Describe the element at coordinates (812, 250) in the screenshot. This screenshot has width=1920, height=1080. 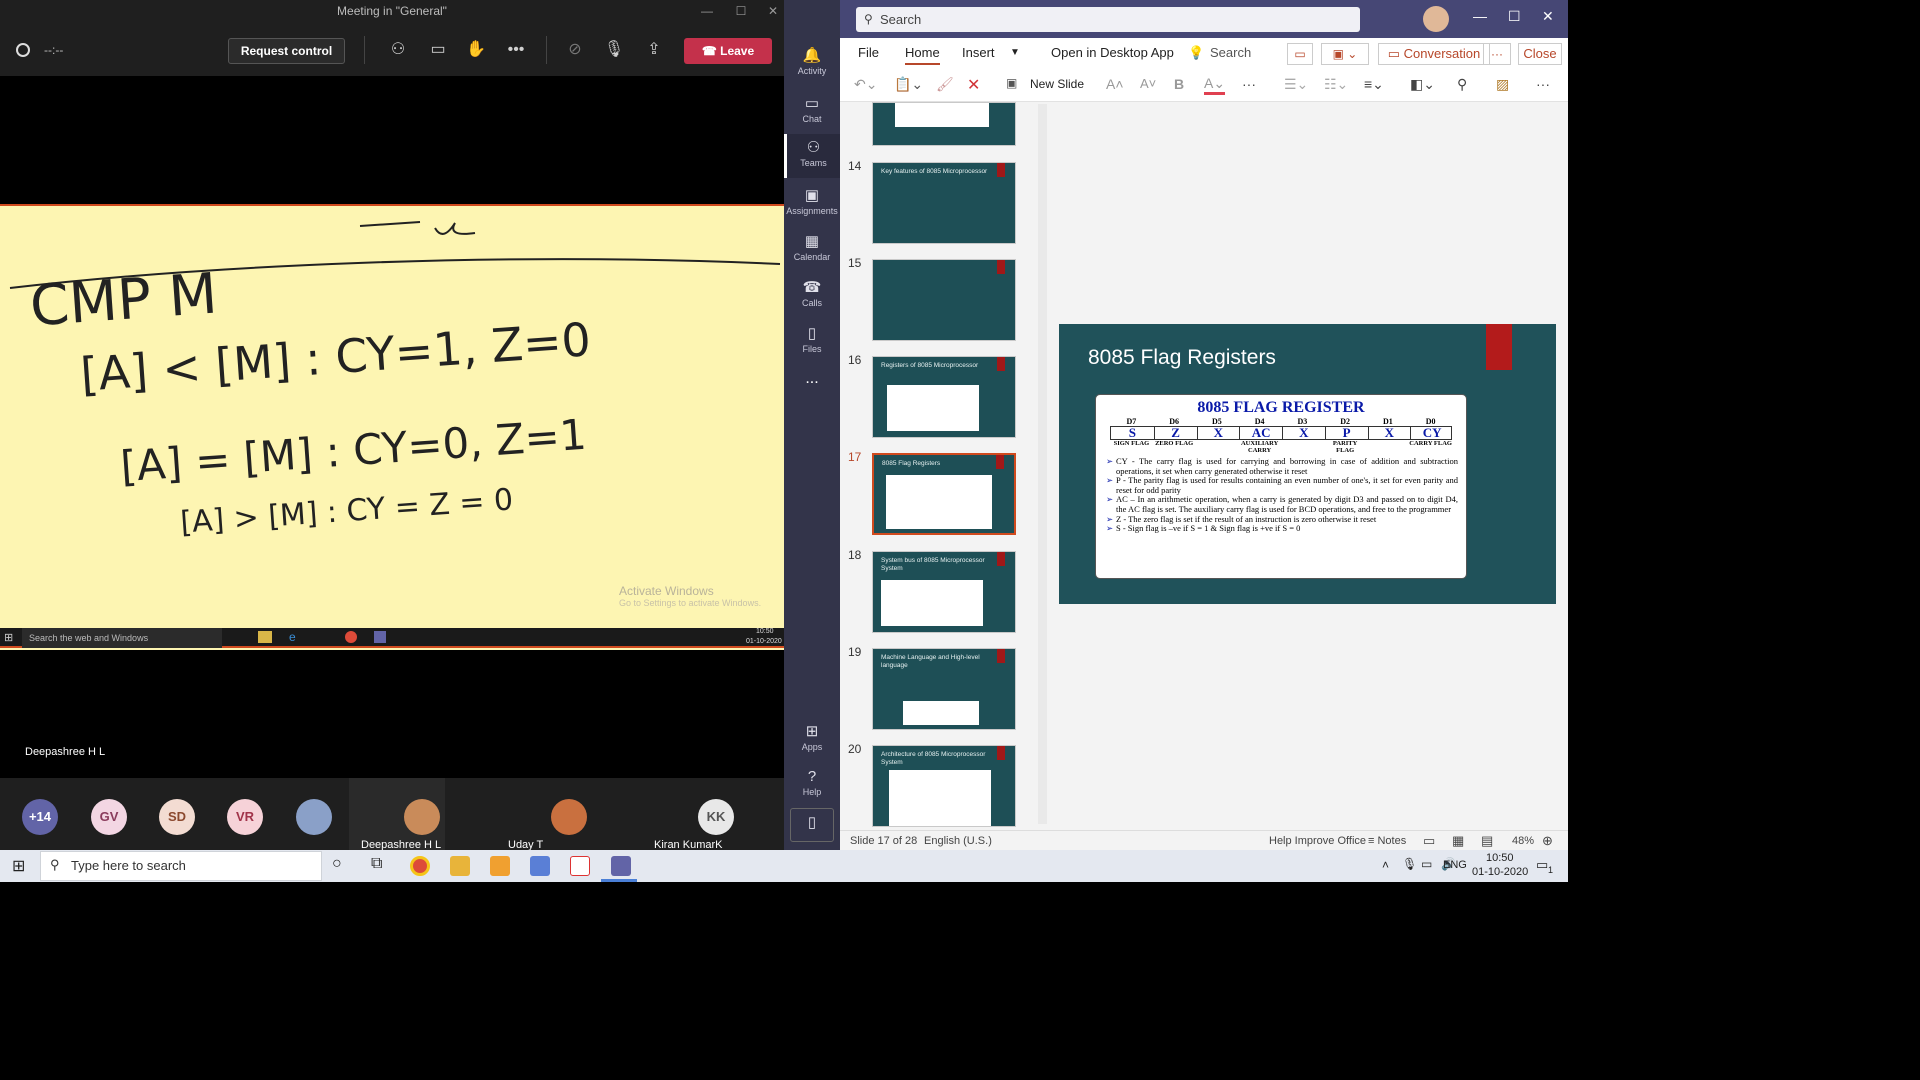
I see `rail-item-calendar: ▦ Calendar` at that location.